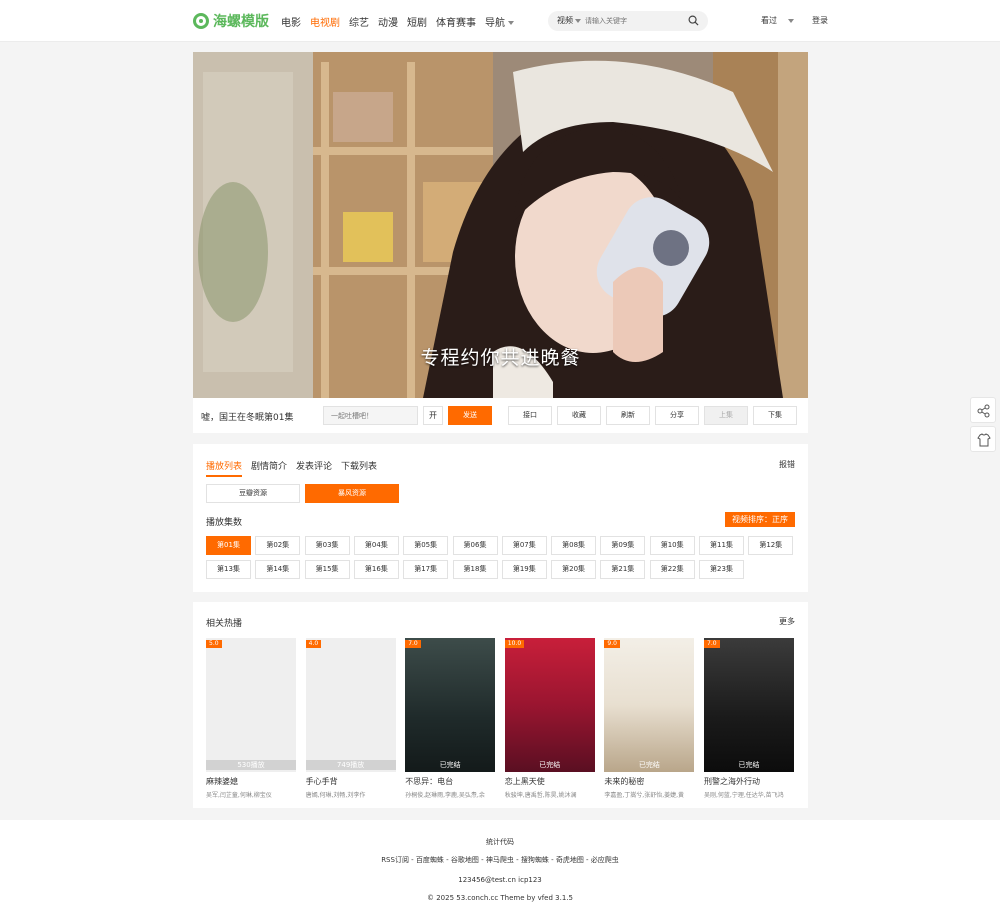  I want to click on footer-copyright: © 2025 53.conch.cc Theme by vfed 3.1.5, so click(500, 898).